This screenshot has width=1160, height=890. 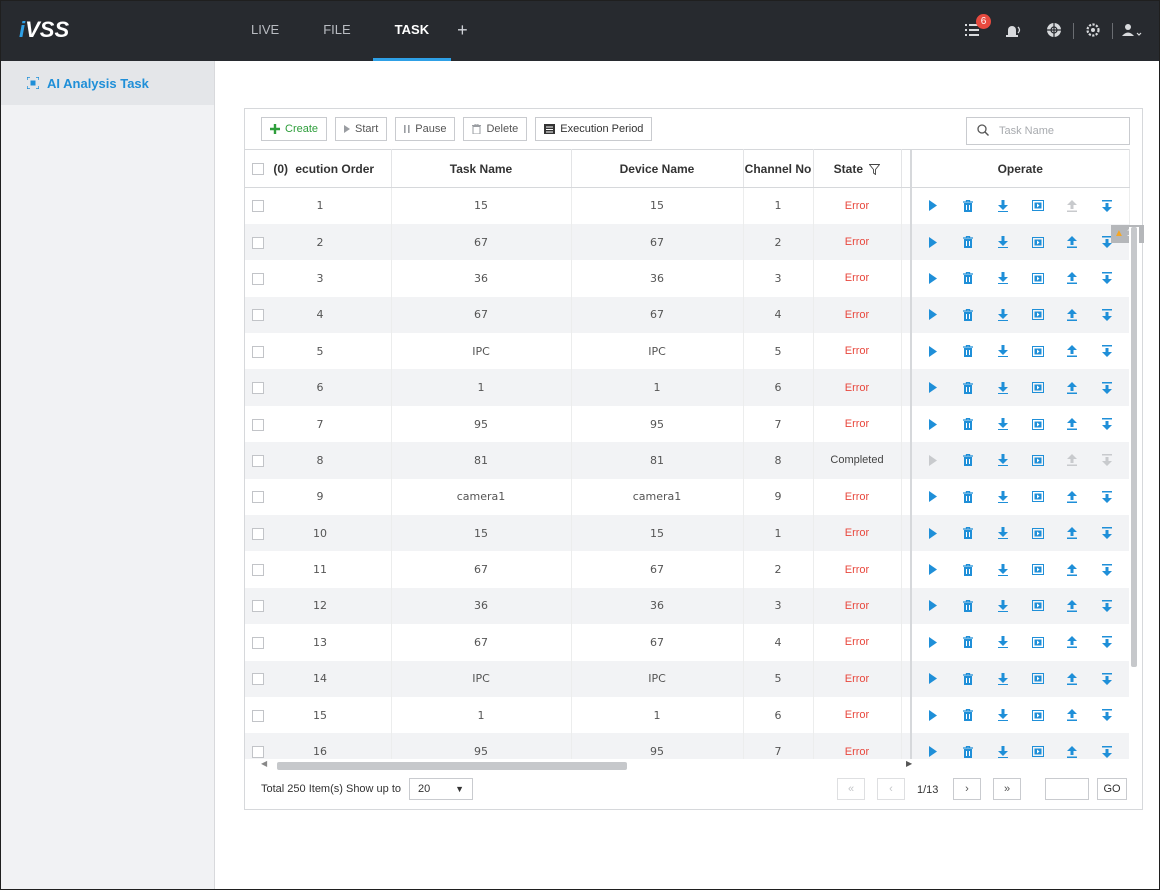 What do you see at coordinates (687, 242) in the screenshot?
I see `table-row: 2 67 67 2 Error` at bounding box center [687, 242].